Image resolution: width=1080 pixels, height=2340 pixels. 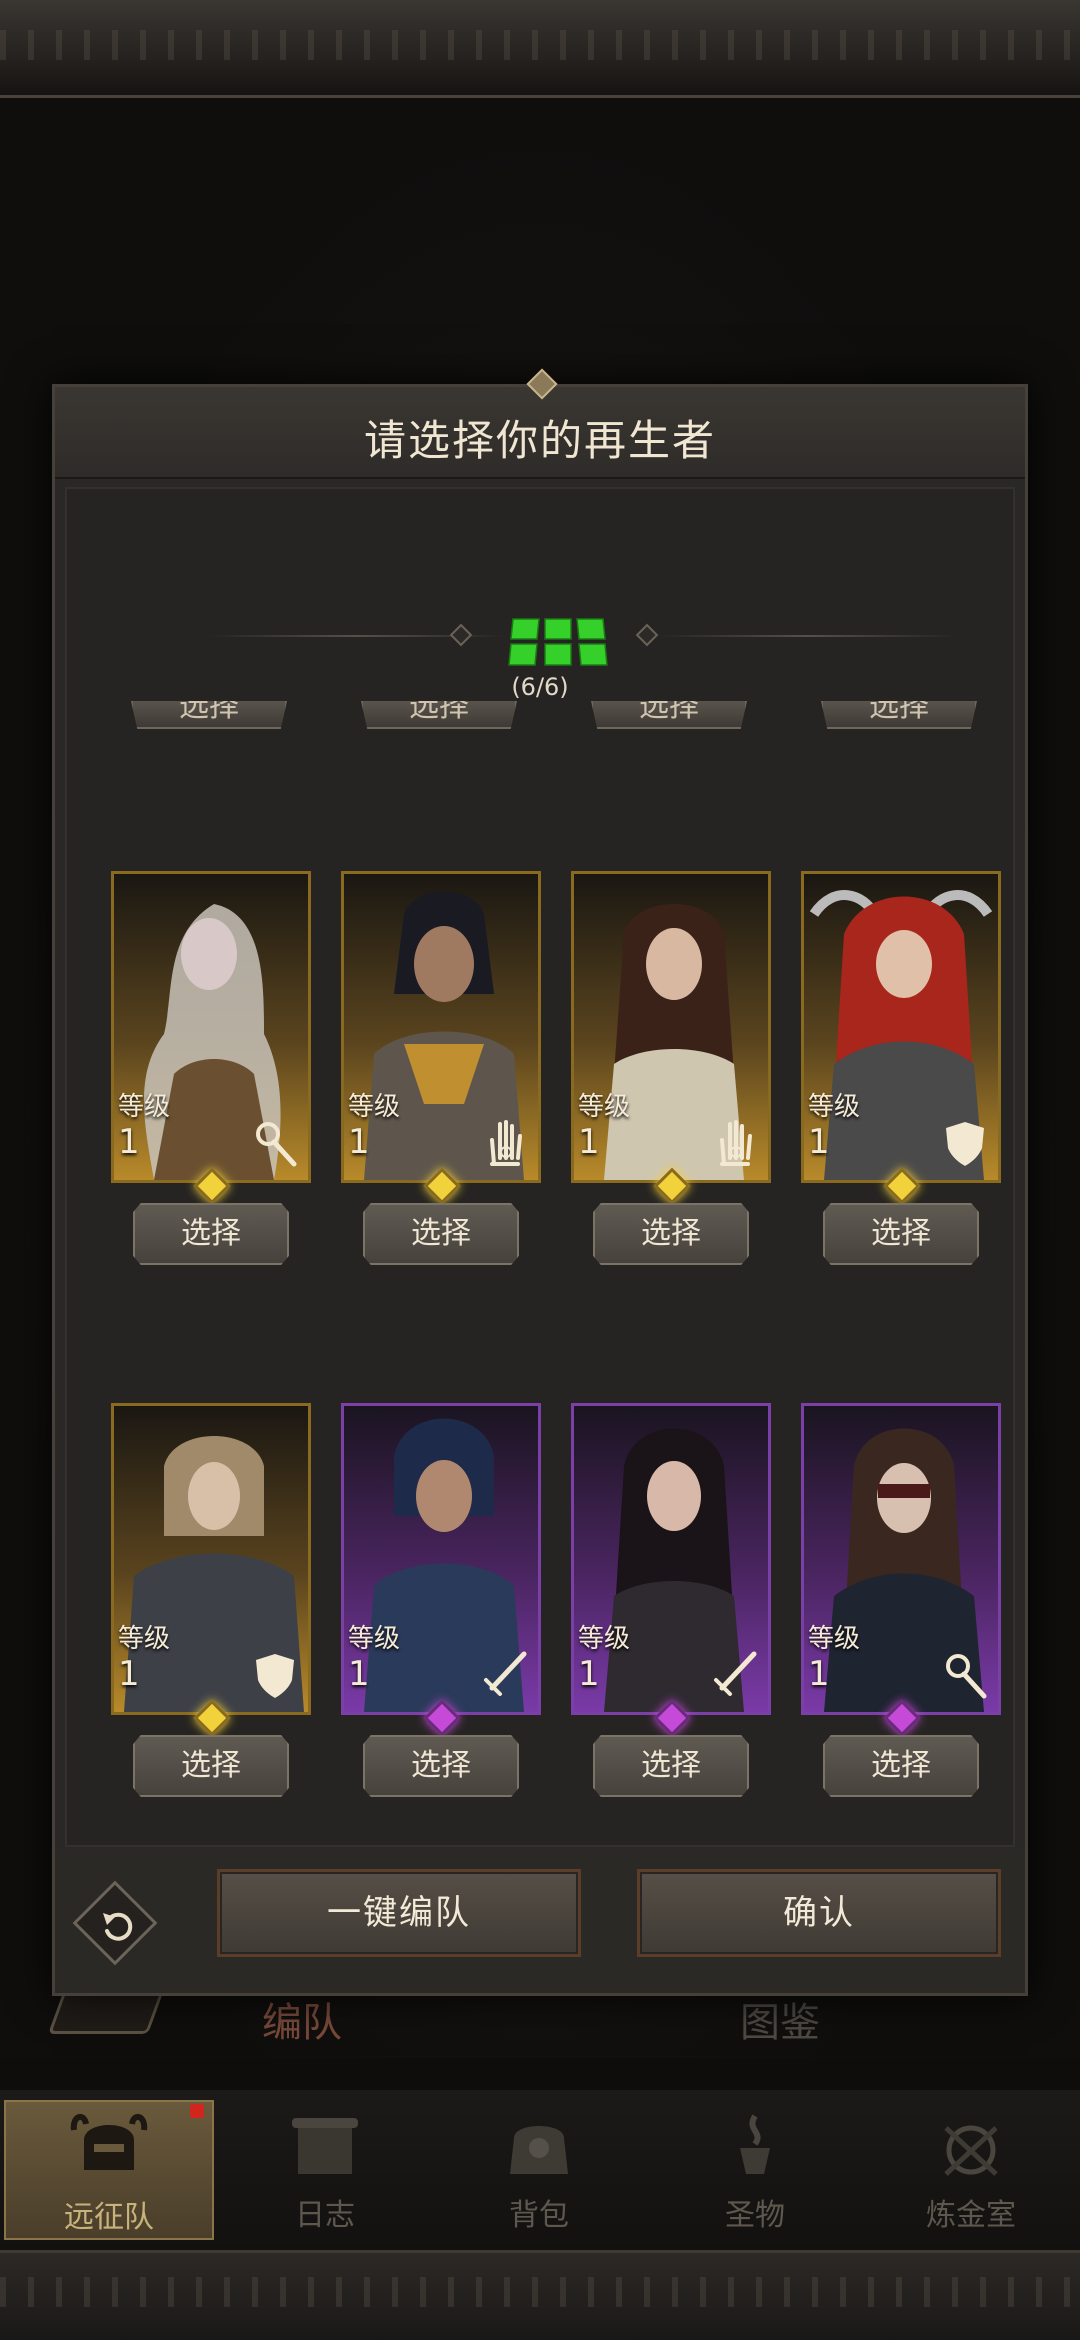 What do you see at coordinates (755, 2215) in the screenshot?
I see `nav-label: 圣物` at bounding box center [755, 2215].